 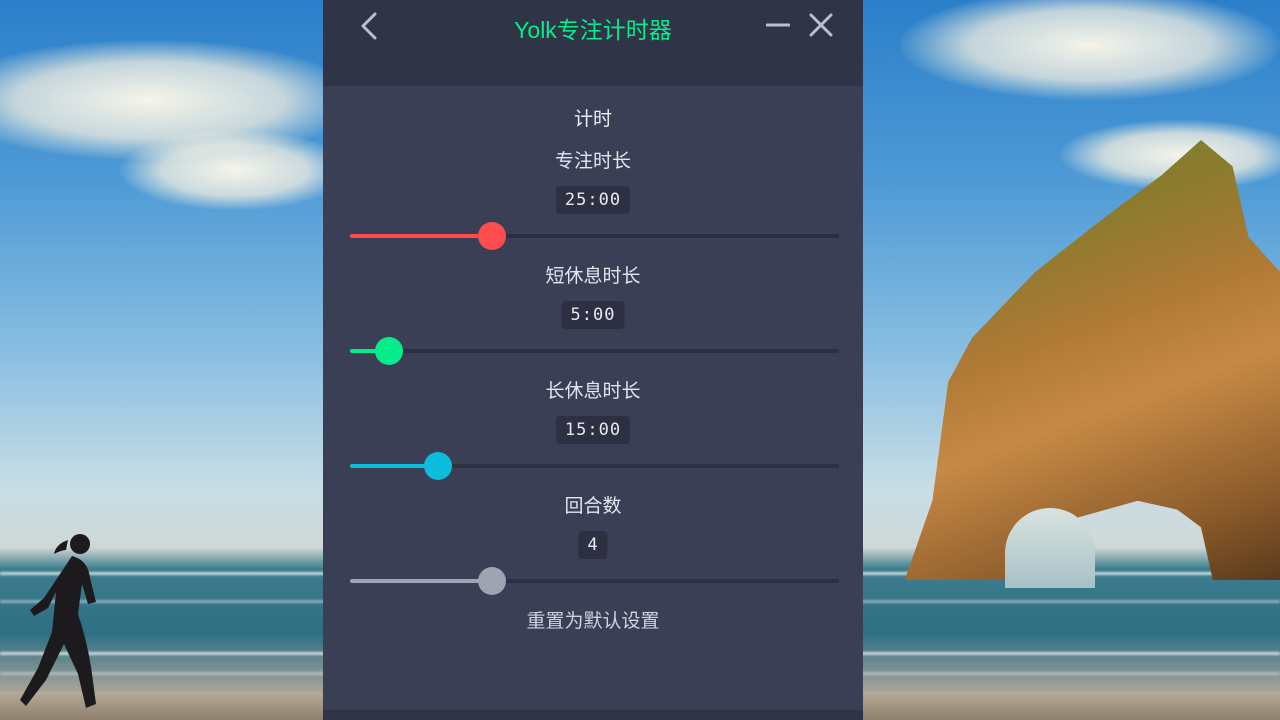 I want to click on section-title: 计时, so click(x=592, y=119).